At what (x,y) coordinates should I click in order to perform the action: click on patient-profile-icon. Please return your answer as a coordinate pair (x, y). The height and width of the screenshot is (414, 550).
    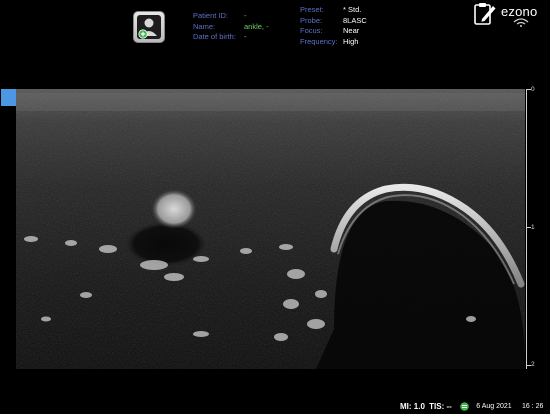
    Looking at the image, I should click on (149, 27).